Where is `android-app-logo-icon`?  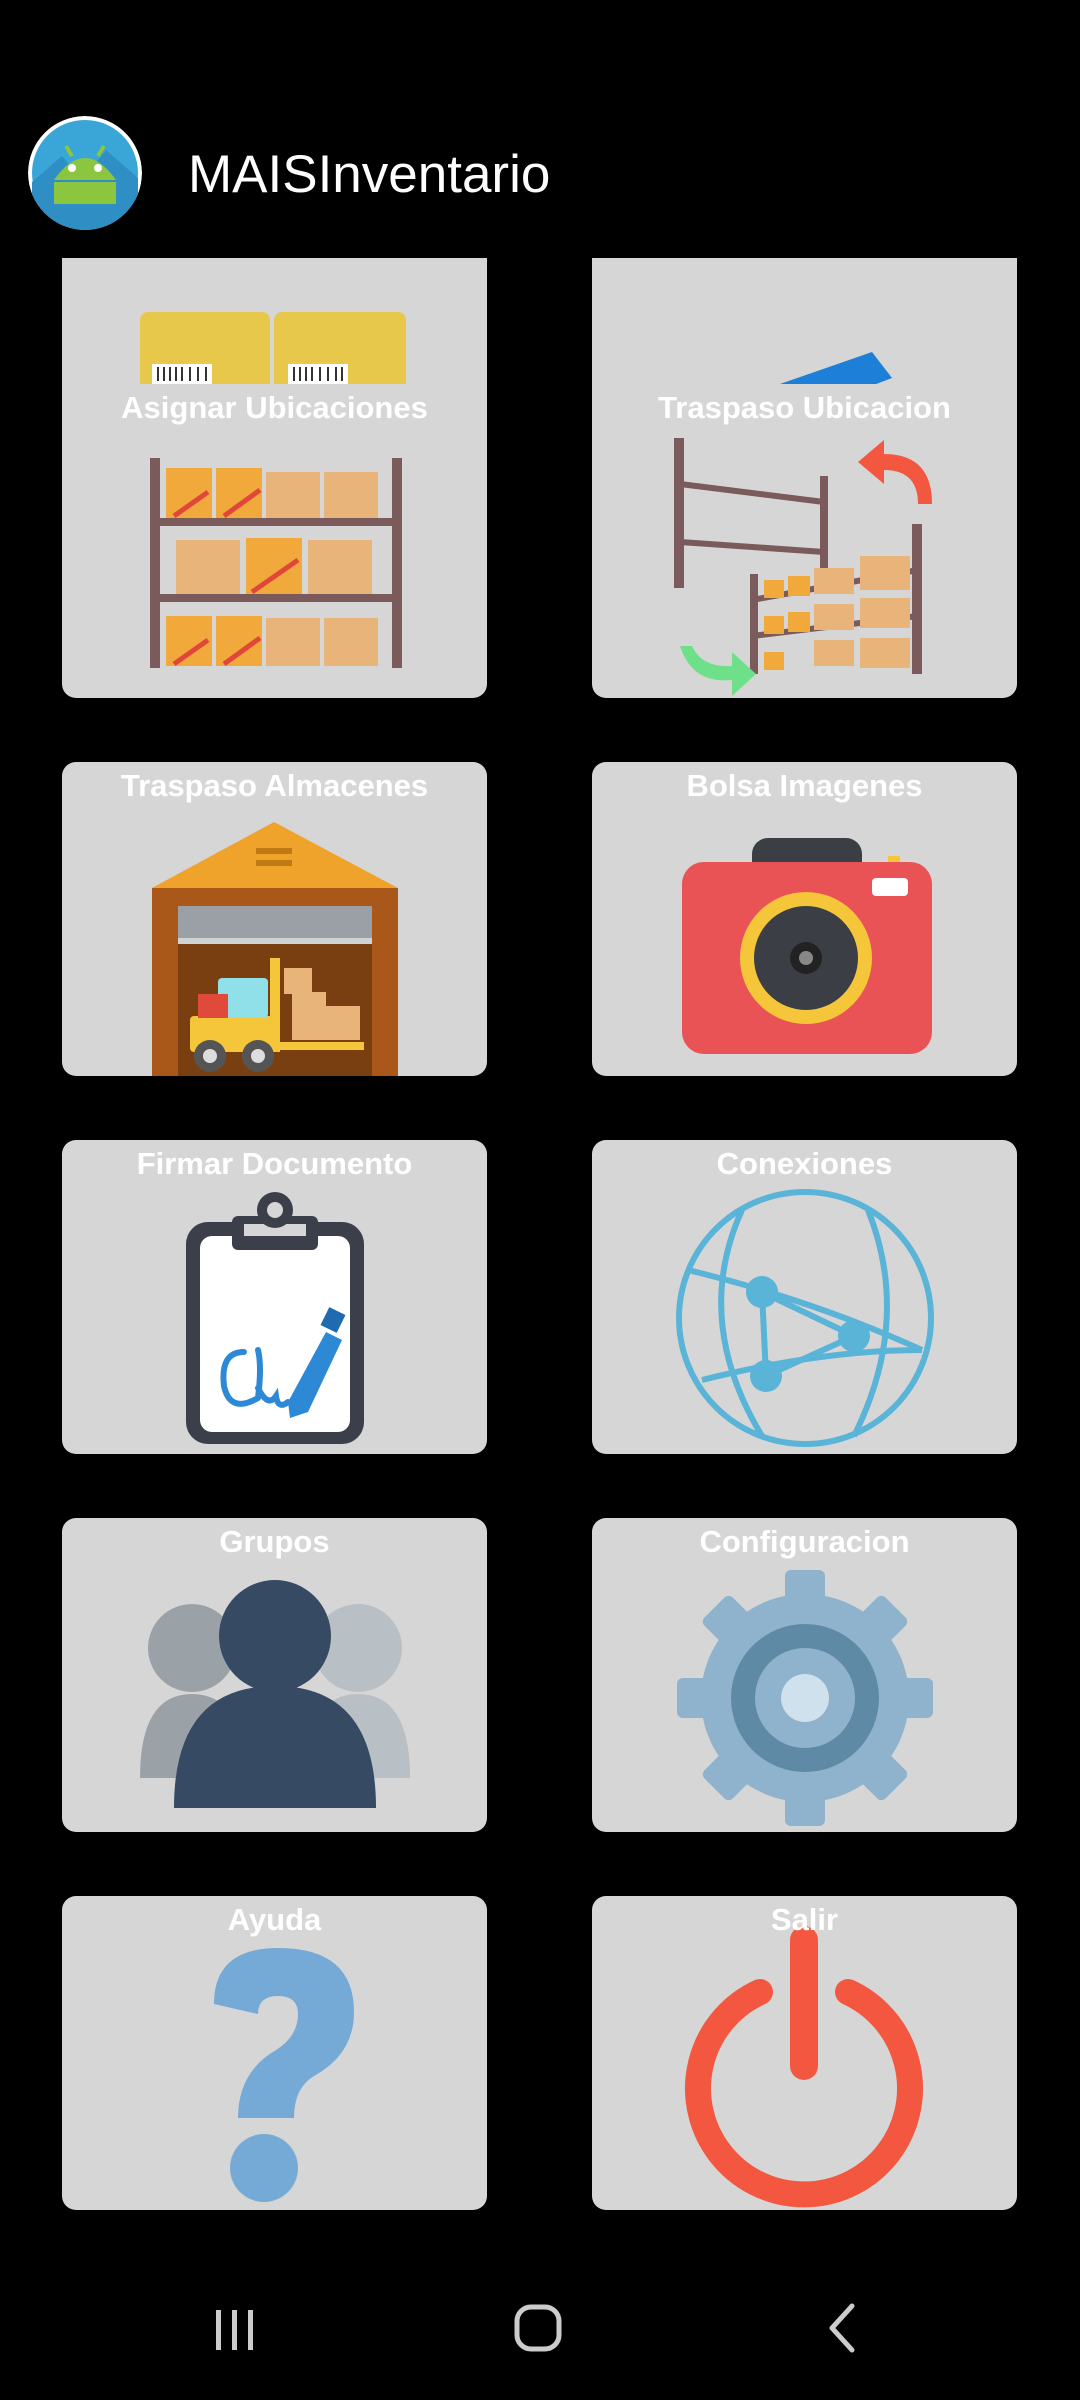
android-app-logo-icon is located at coordinates (85, 173).